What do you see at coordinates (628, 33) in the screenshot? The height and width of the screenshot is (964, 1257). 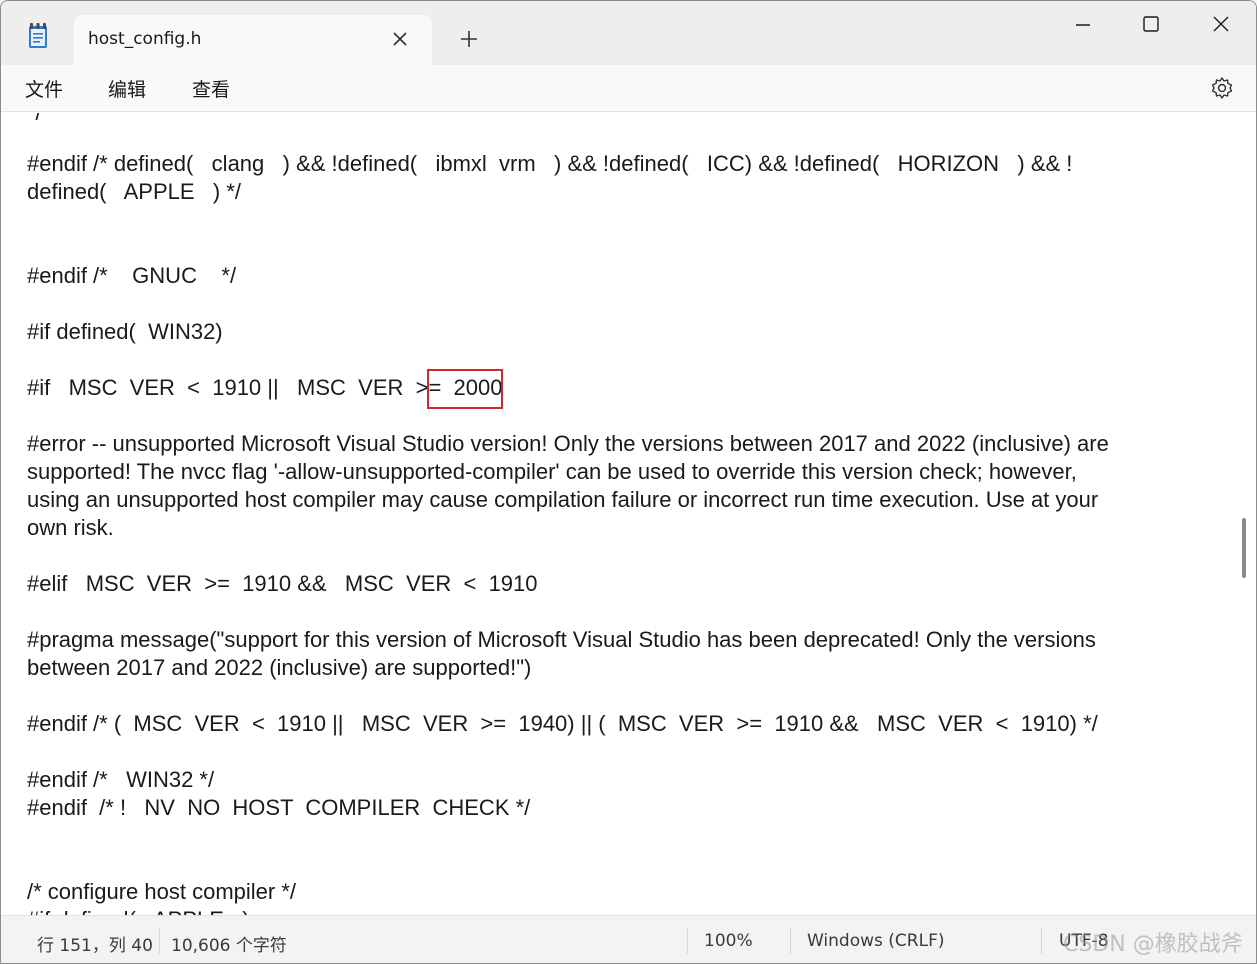 I see `title-bar: host_config.h` at bounding box center [628, 33].